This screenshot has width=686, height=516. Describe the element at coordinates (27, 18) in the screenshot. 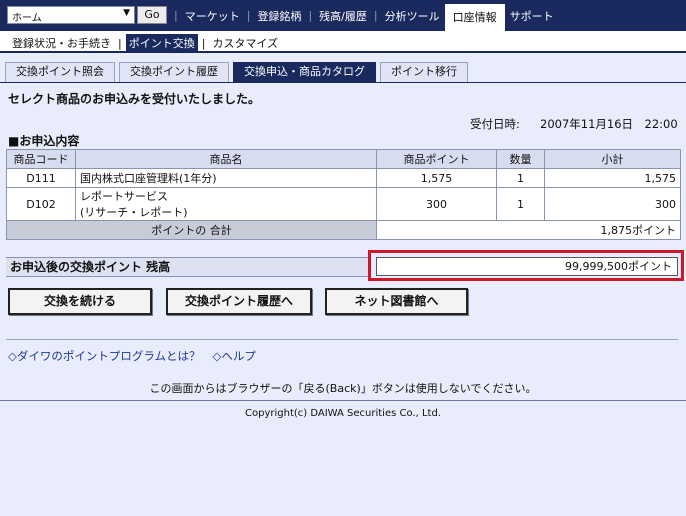

I see `page-select-value: ホーム` at that location.